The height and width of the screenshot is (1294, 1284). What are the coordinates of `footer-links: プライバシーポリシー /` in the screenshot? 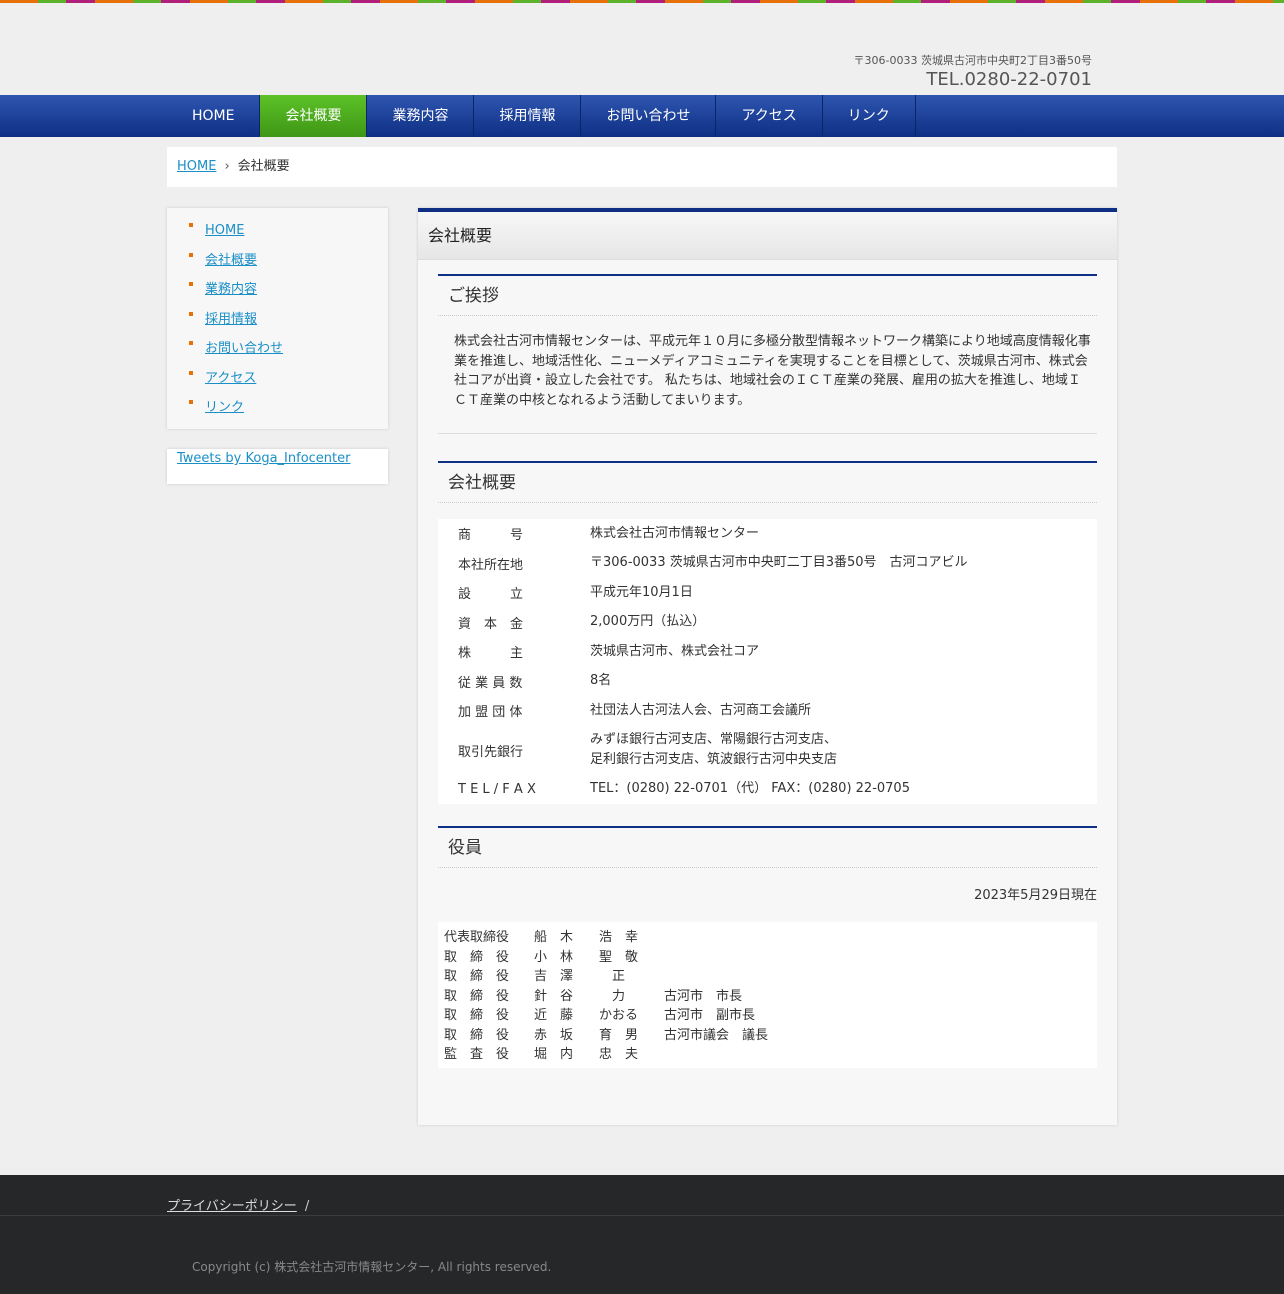 It's located at (238, 1204).